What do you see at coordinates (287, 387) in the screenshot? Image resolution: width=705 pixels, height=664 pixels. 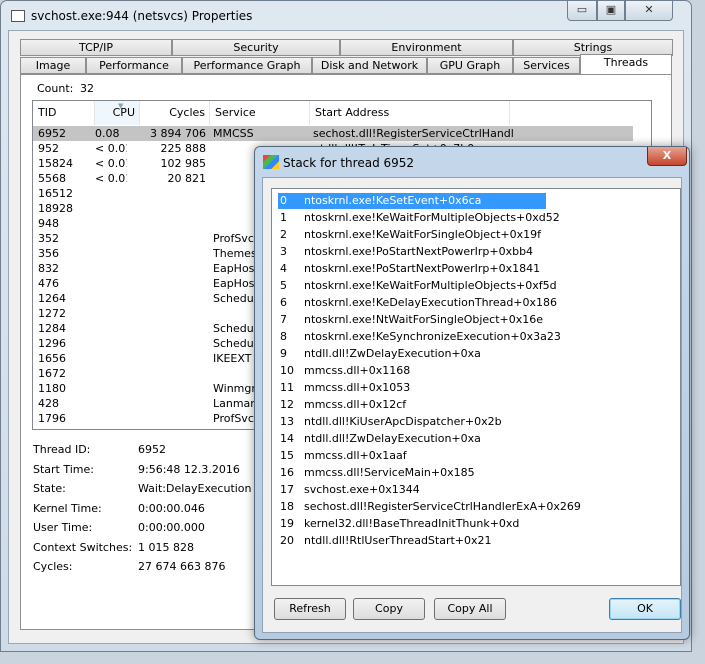 I see `frame-index: 11` at bounding box center [287, 387].